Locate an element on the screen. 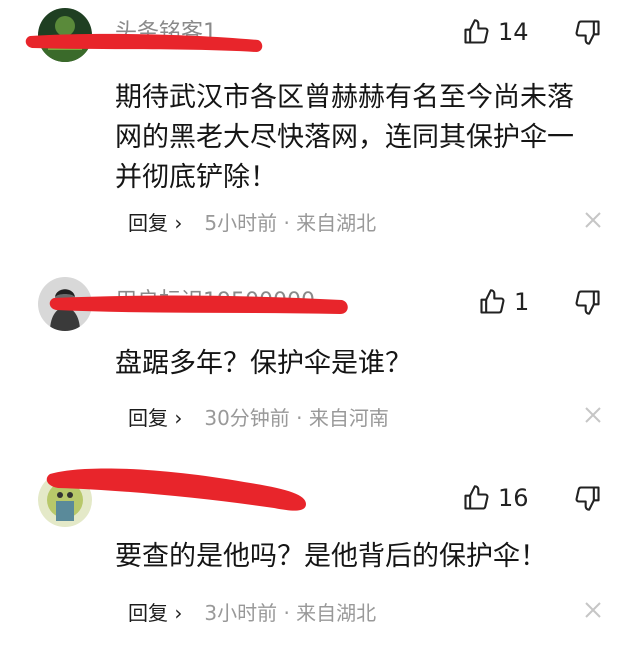 This screenshot has width=640, height=649. comment-meta: 回复 › 3小时前 · 来自湖北 is located at coordinates (252, 611).